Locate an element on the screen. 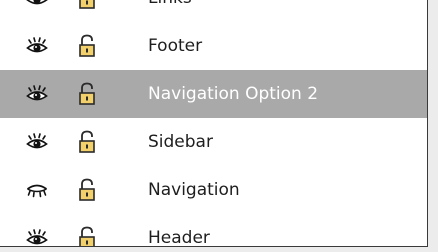 The width and height of the screenshot is (438, 252). layer-name: Header is located at coordinates (179, 237).